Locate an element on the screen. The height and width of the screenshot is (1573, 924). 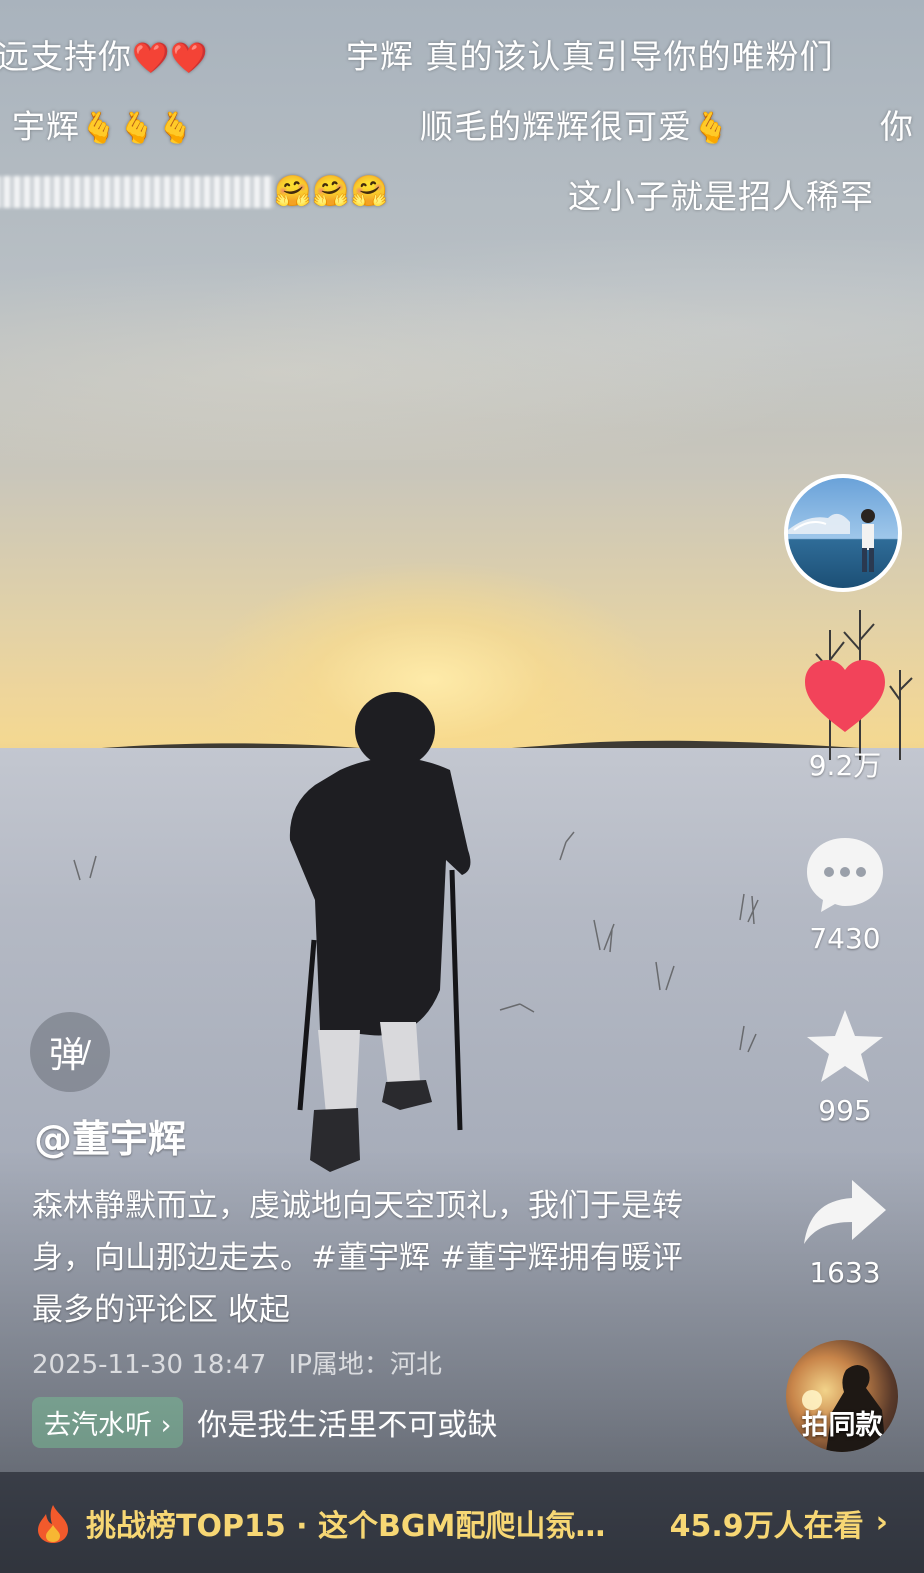
author-avatar is located at coordinates (843, 533).